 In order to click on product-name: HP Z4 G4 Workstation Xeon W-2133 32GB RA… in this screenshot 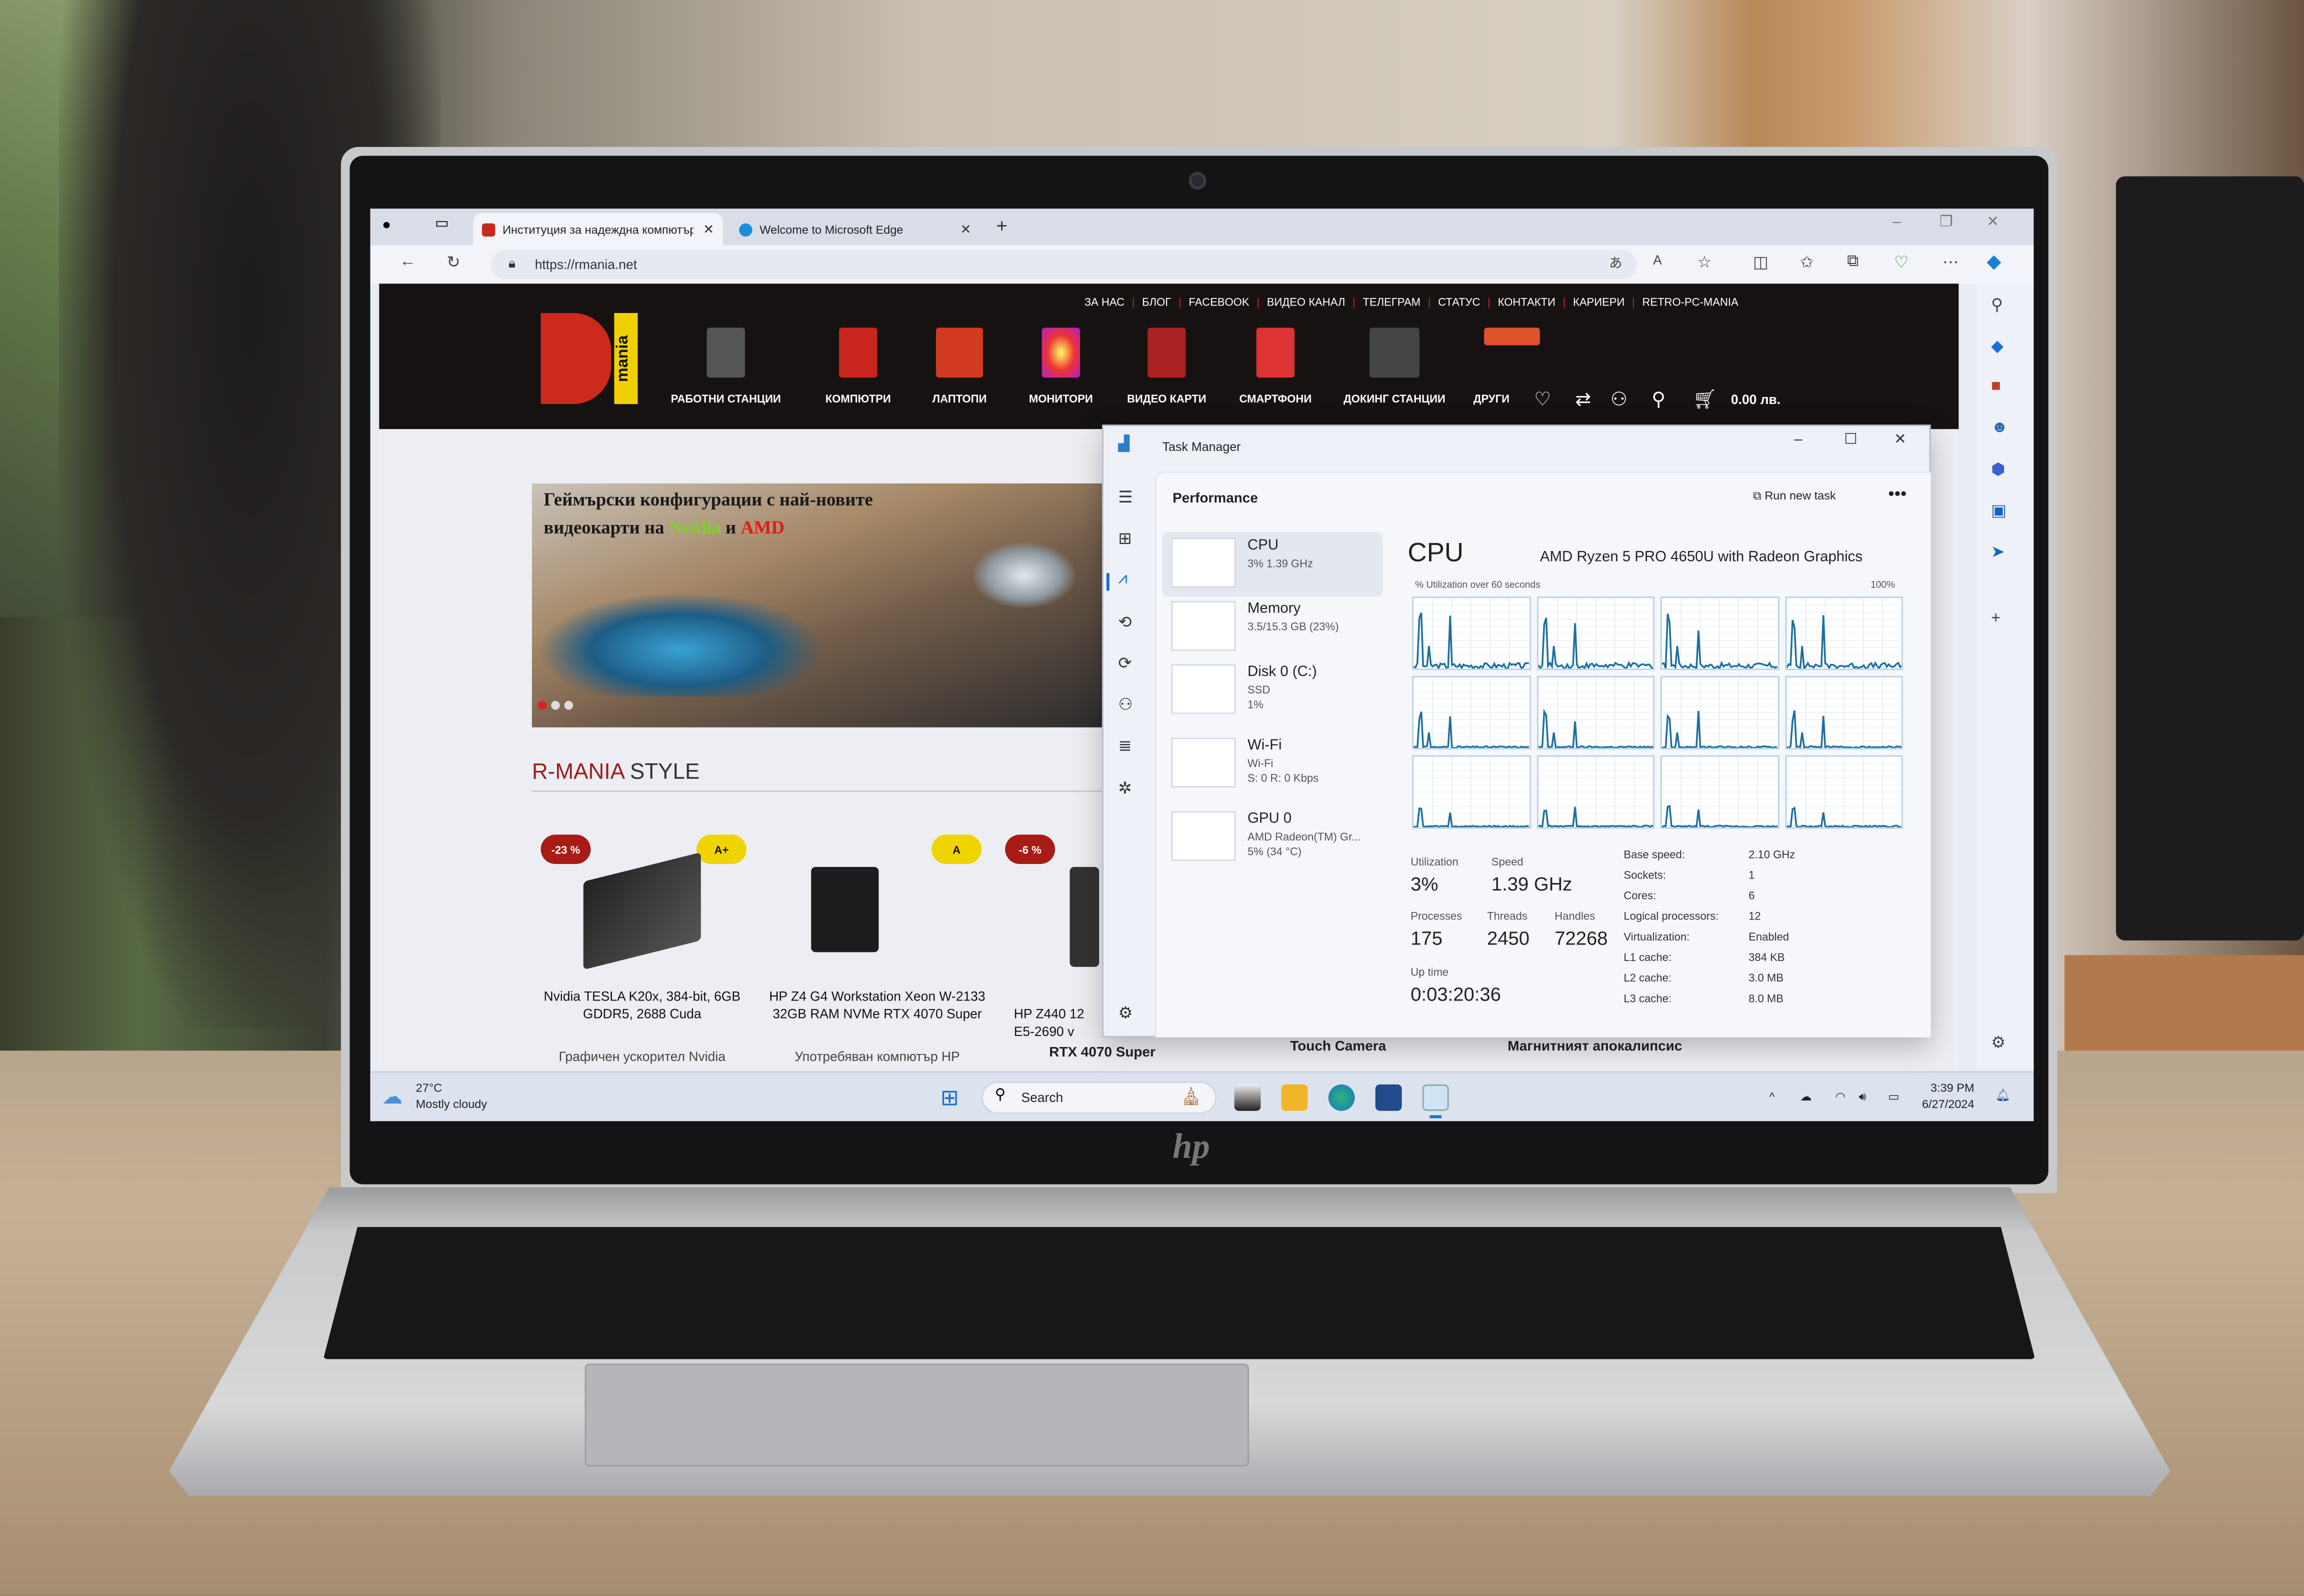, I will do `click(877, 1005)`.